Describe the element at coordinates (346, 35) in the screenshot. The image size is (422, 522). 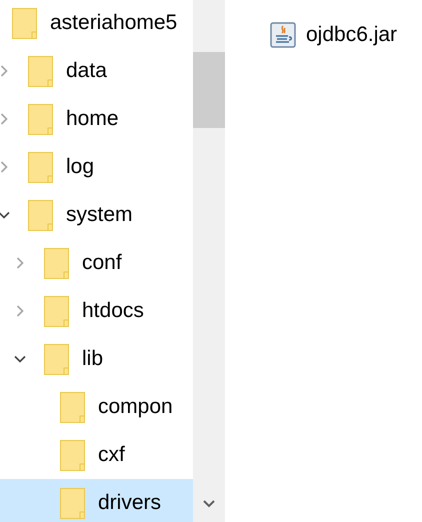
I see `file-item: ojdbc6.jar` at that location.